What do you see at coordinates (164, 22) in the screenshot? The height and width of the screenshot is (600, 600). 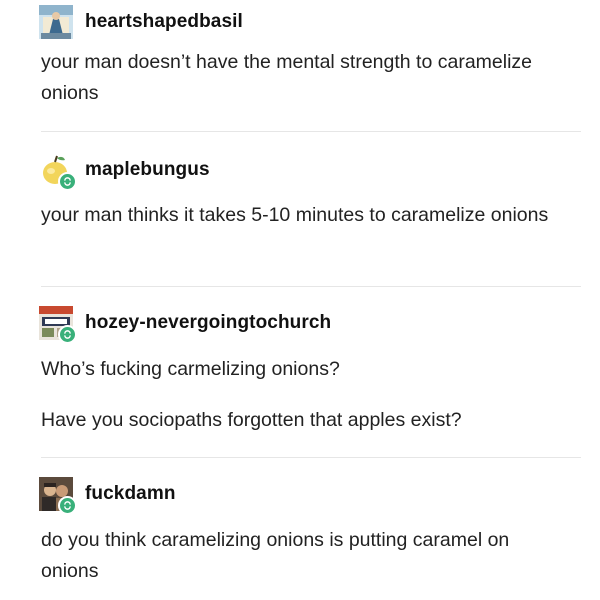 I see `post-1-username: heartshapedbasil` at bounding box center [164, 22].